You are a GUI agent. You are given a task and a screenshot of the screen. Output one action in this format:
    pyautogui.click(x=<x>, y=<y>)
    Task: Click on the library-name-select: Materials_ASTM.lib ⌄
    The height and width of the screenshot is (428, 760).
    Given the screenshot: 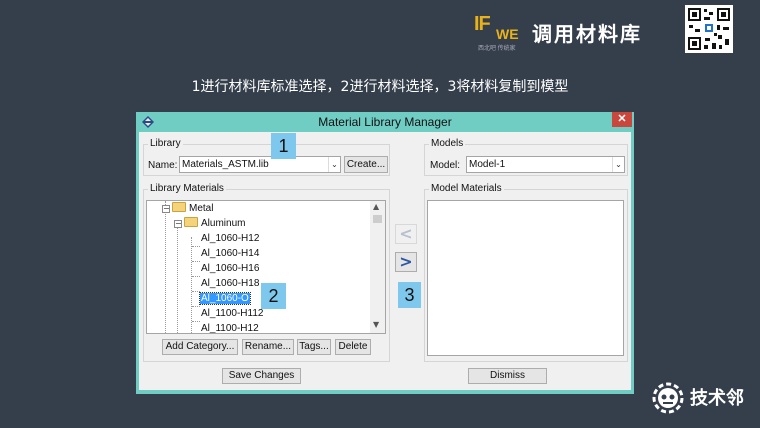 What is the action you would take?
    pyautogui.click(x=260, y=164)
    